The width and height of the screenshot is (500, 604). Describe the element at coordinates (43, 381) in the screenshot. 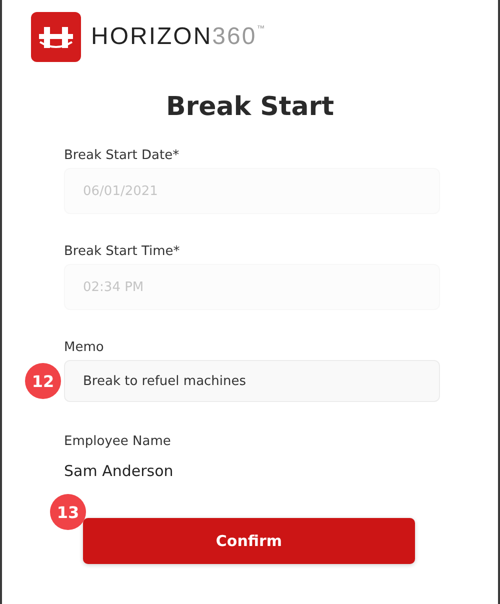

I see `step-badge: 12` at that location.